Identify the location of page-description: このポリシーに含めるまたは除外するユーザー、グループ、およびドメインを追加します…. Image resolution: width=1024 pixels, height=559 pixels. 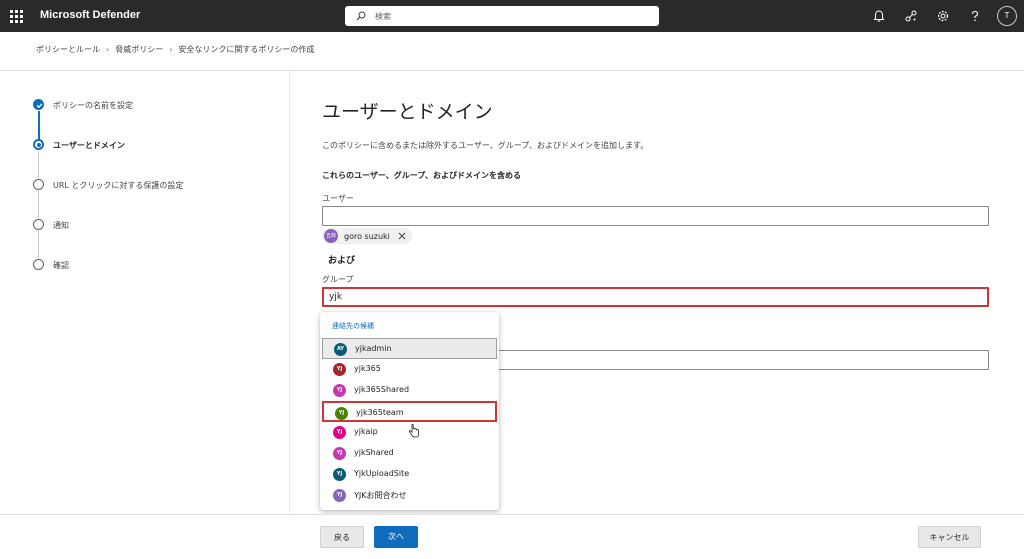
(485, 145).